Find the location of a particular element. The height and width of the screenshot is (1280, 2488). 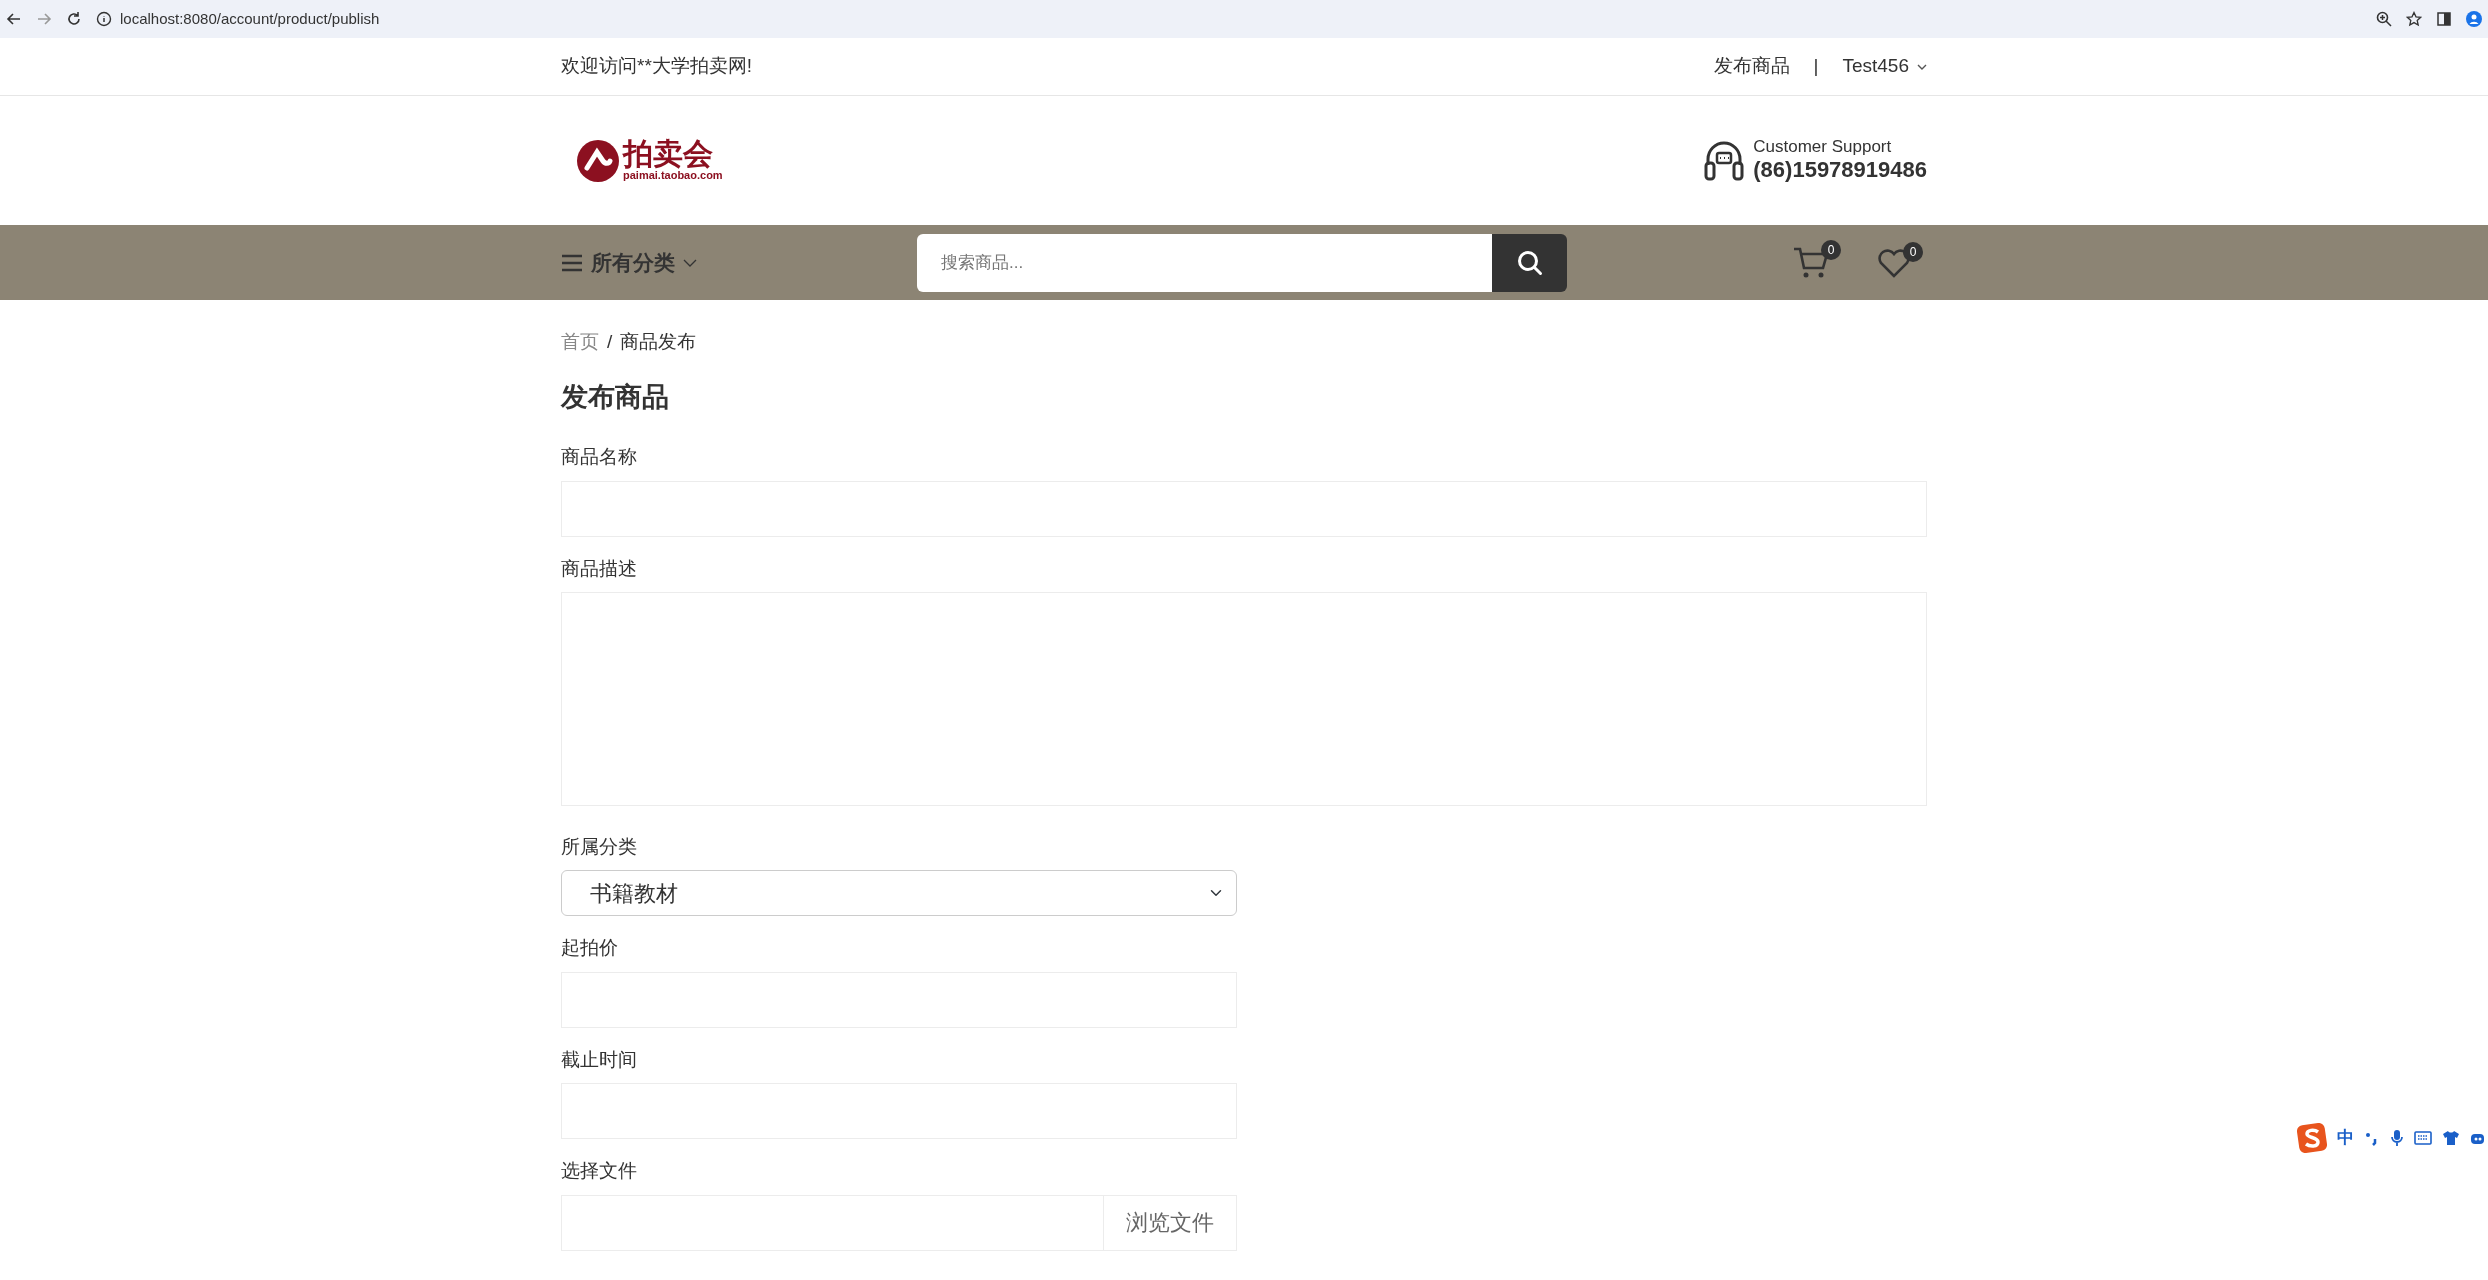

keyboard-icon is located at coordinates (2423, 1138).